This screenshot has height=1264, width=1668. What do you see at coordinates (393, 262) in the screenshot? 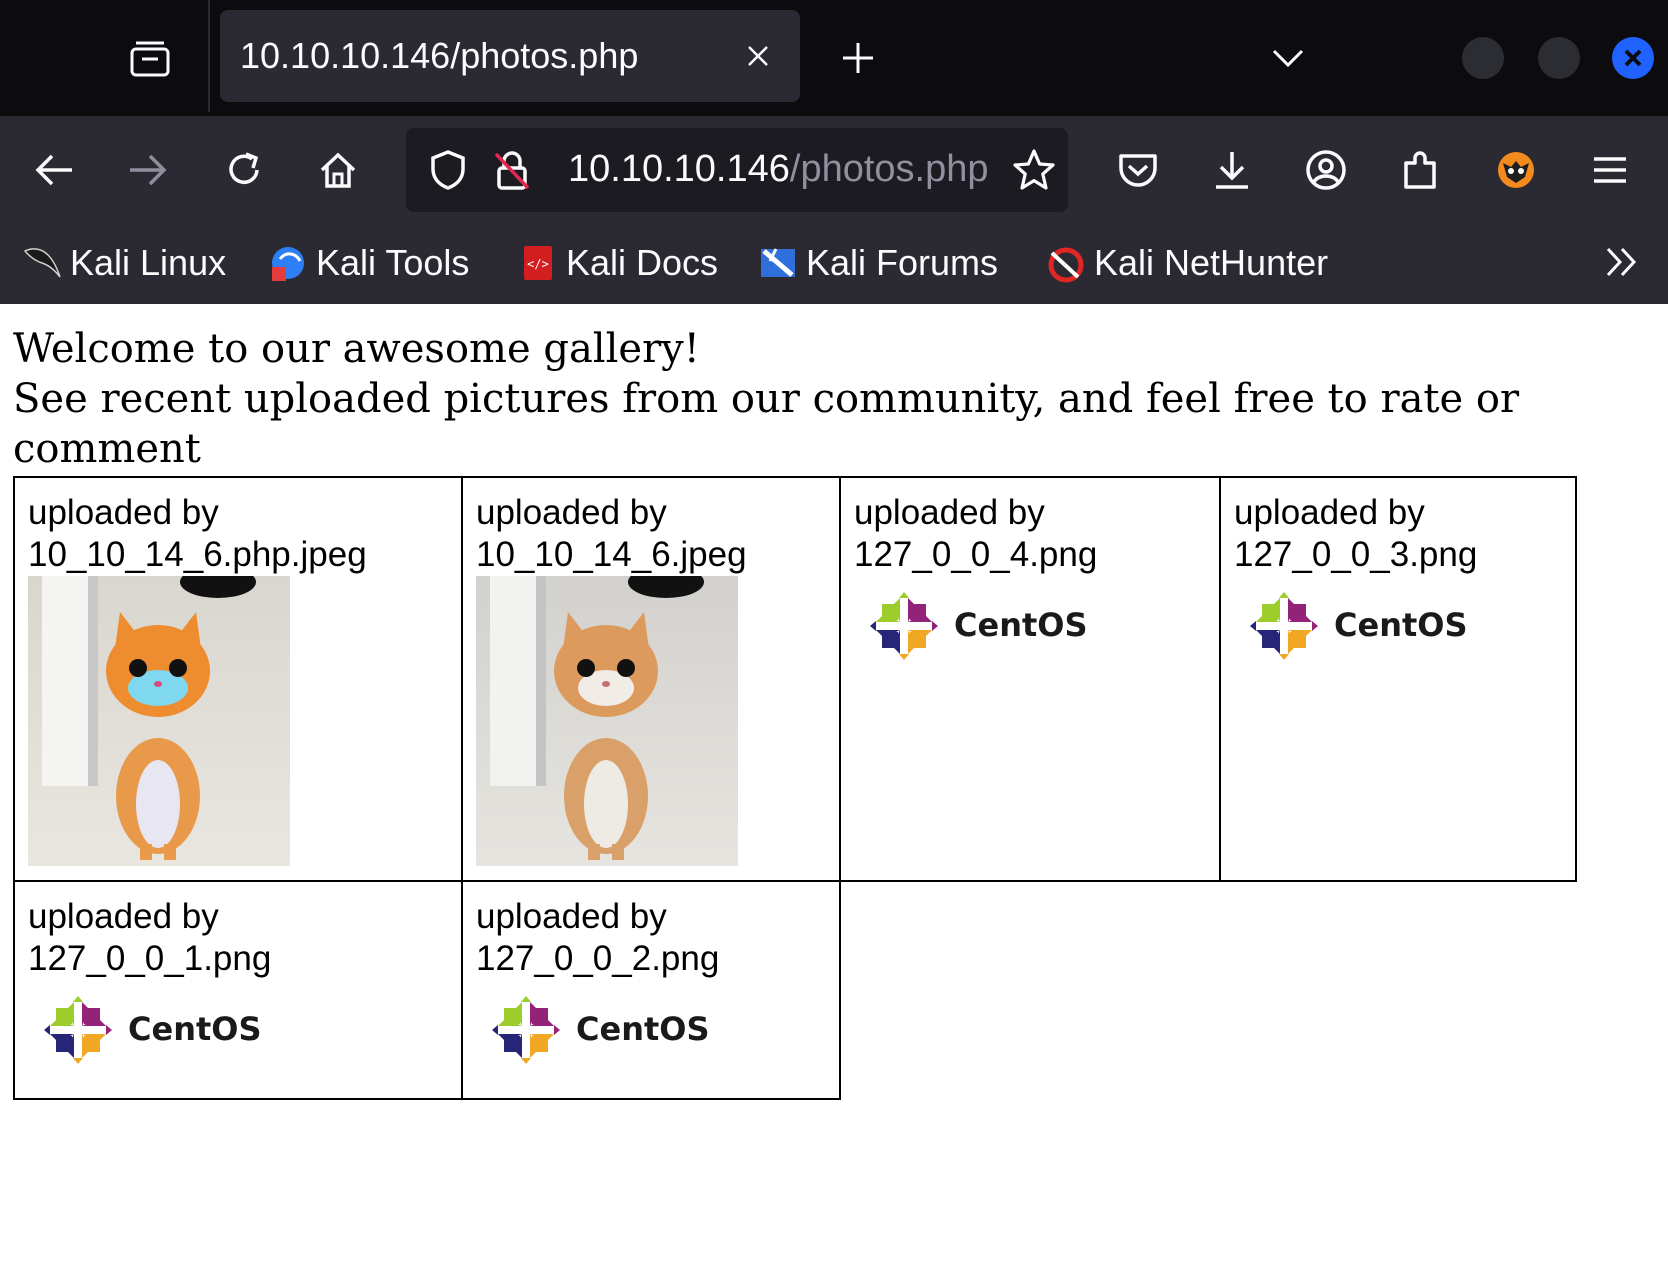
I see `bookmark-label: Kali Tools` at bounding box center [393, 262].